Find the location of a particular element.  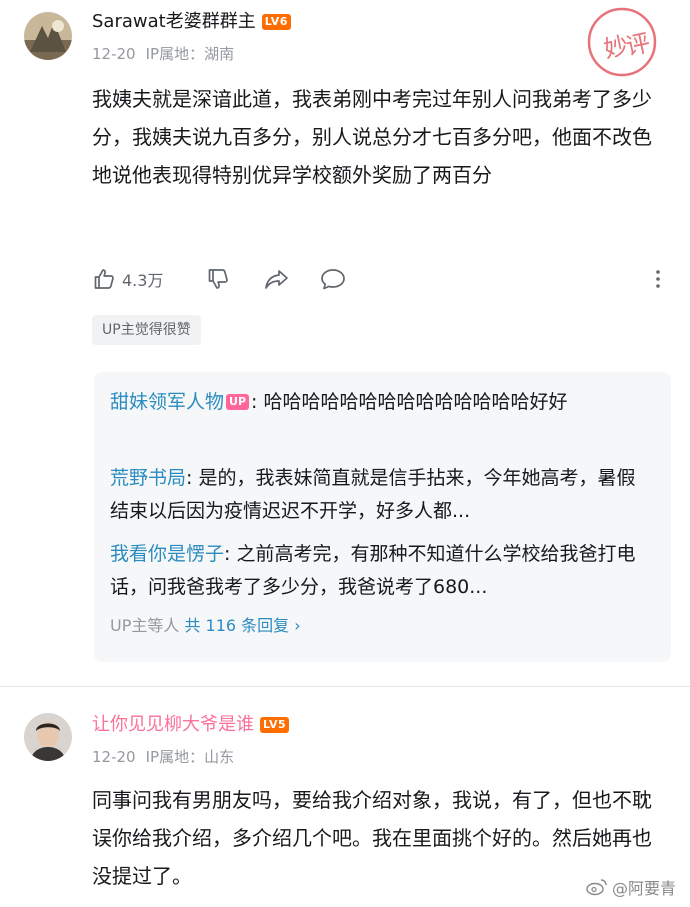

like-button: 4.3万 is located at coordinates (127, 279).